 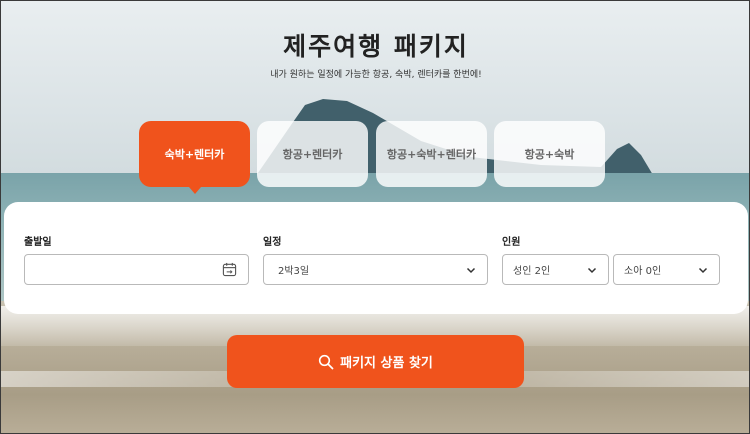 I want to click on tab-flight-rentcar: 항공+렌터카, so click(x=312, y=154).